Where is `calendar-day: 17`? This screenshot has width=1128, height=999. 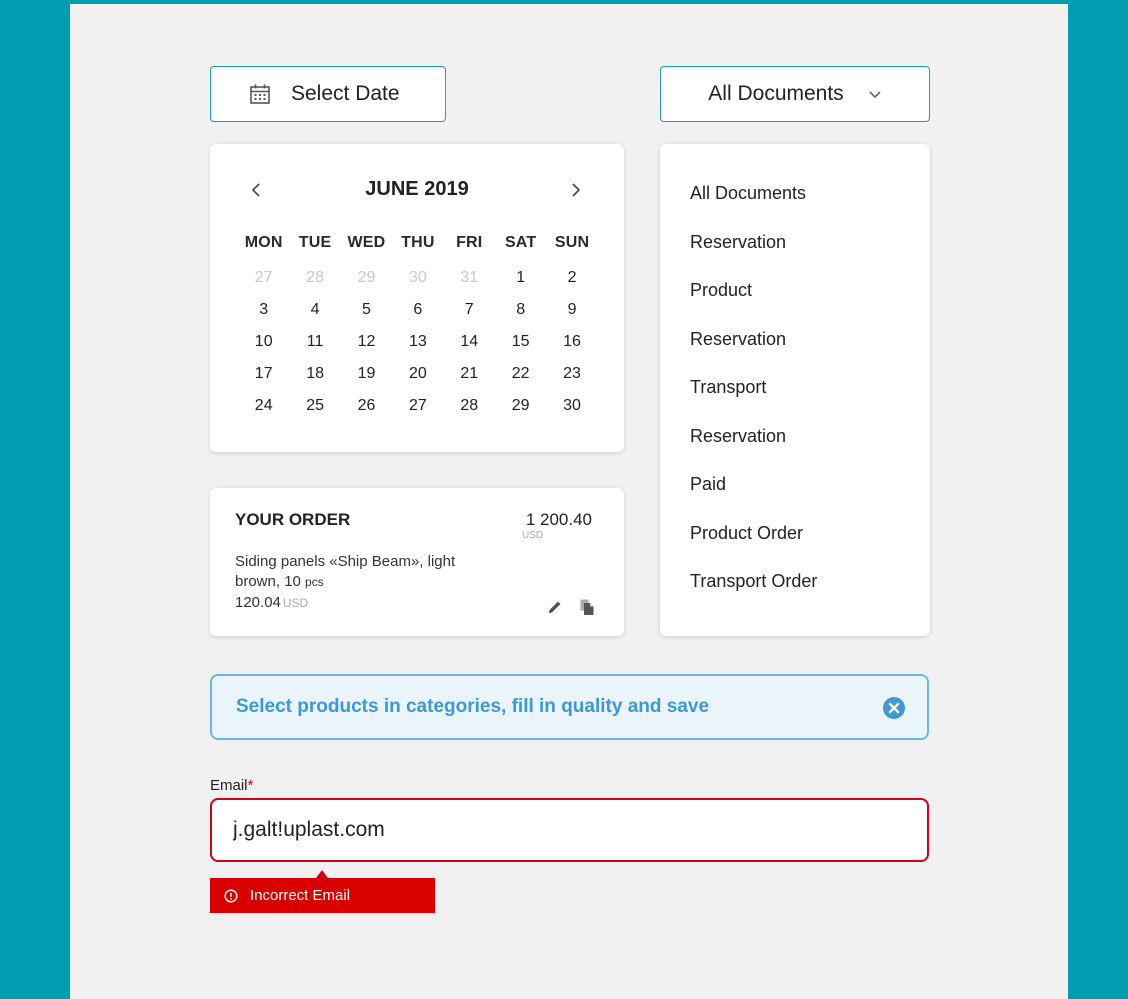
calendar-day: 17 is located at coordinates (263, 374).